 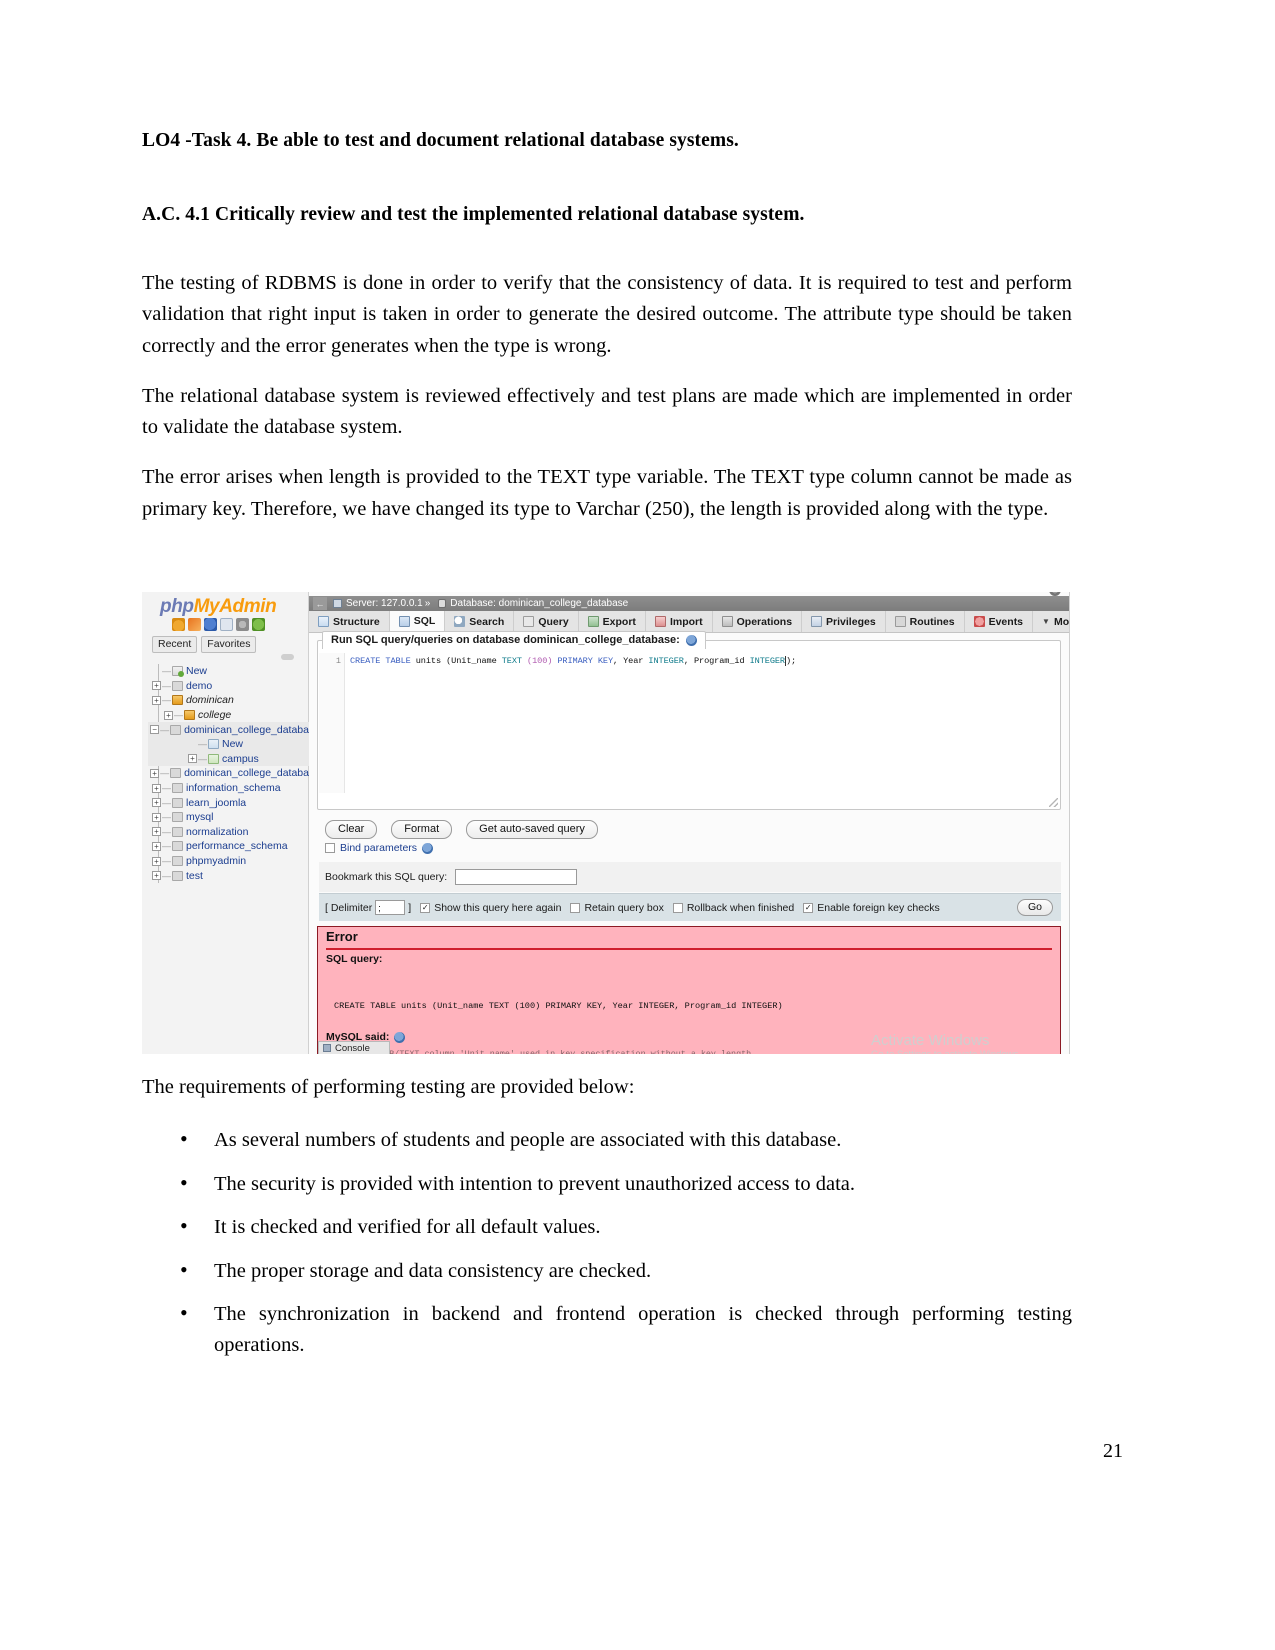 I want to click on tab-sql: SQL, so click(x=417, y=621).